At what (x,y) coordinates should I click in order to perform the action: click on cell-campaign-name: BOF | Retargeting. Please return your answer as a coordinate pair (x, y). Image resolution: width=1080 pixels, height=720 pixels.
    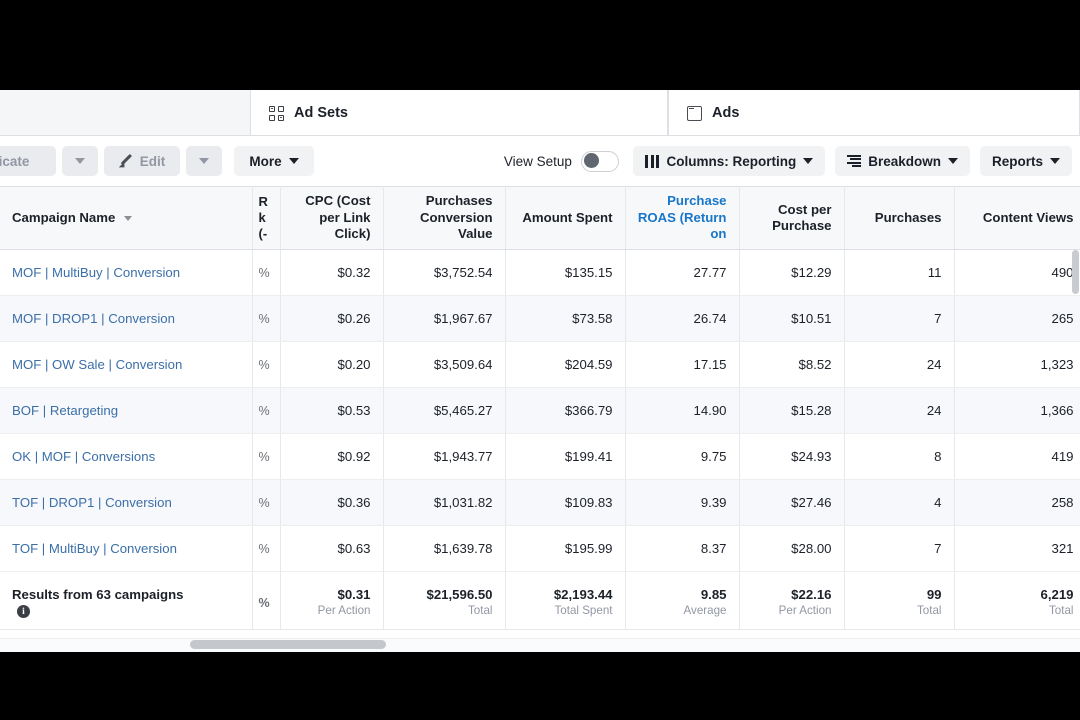
    Looking at the image, I should click on (126, 410).